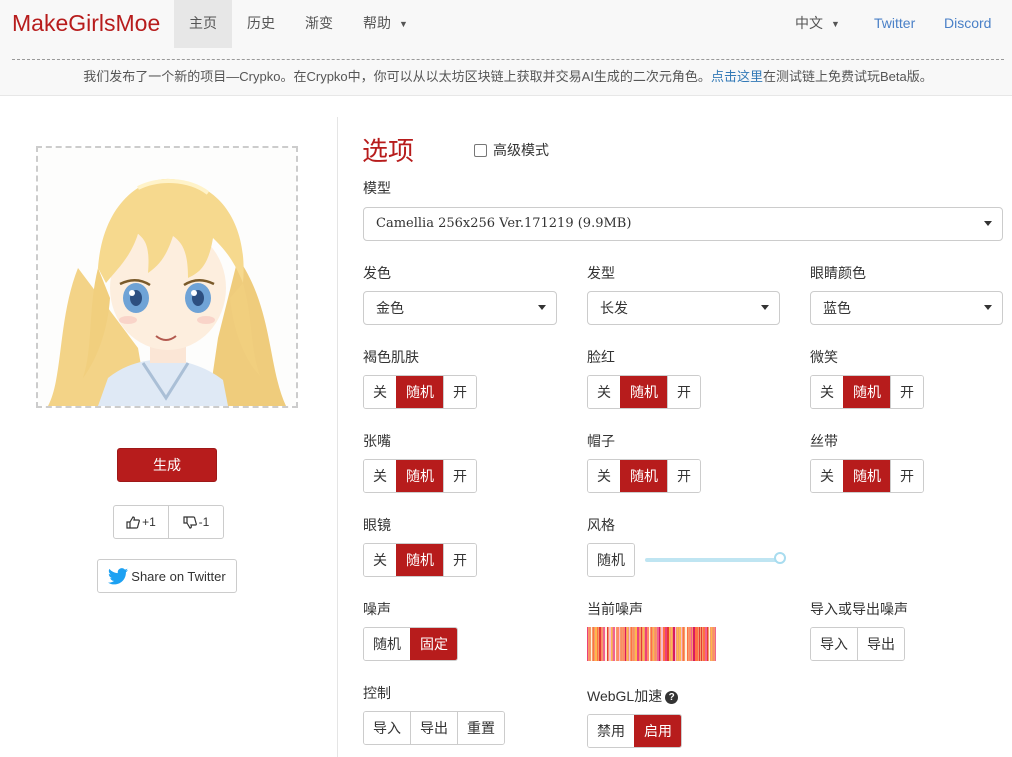 The image size is (1012, 757). What do you see at coordinates (387, 728) in the screenshot?
I see `control-import-button: 导入` at bounding box center [387, 728].